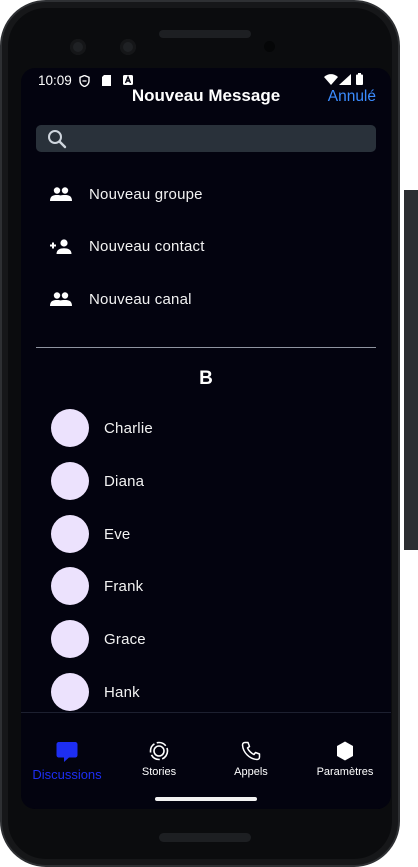 The image size is (418, 867). Describe the element at coordinates (206, 799) in the screenshot. I see `home-indicator` at that location.